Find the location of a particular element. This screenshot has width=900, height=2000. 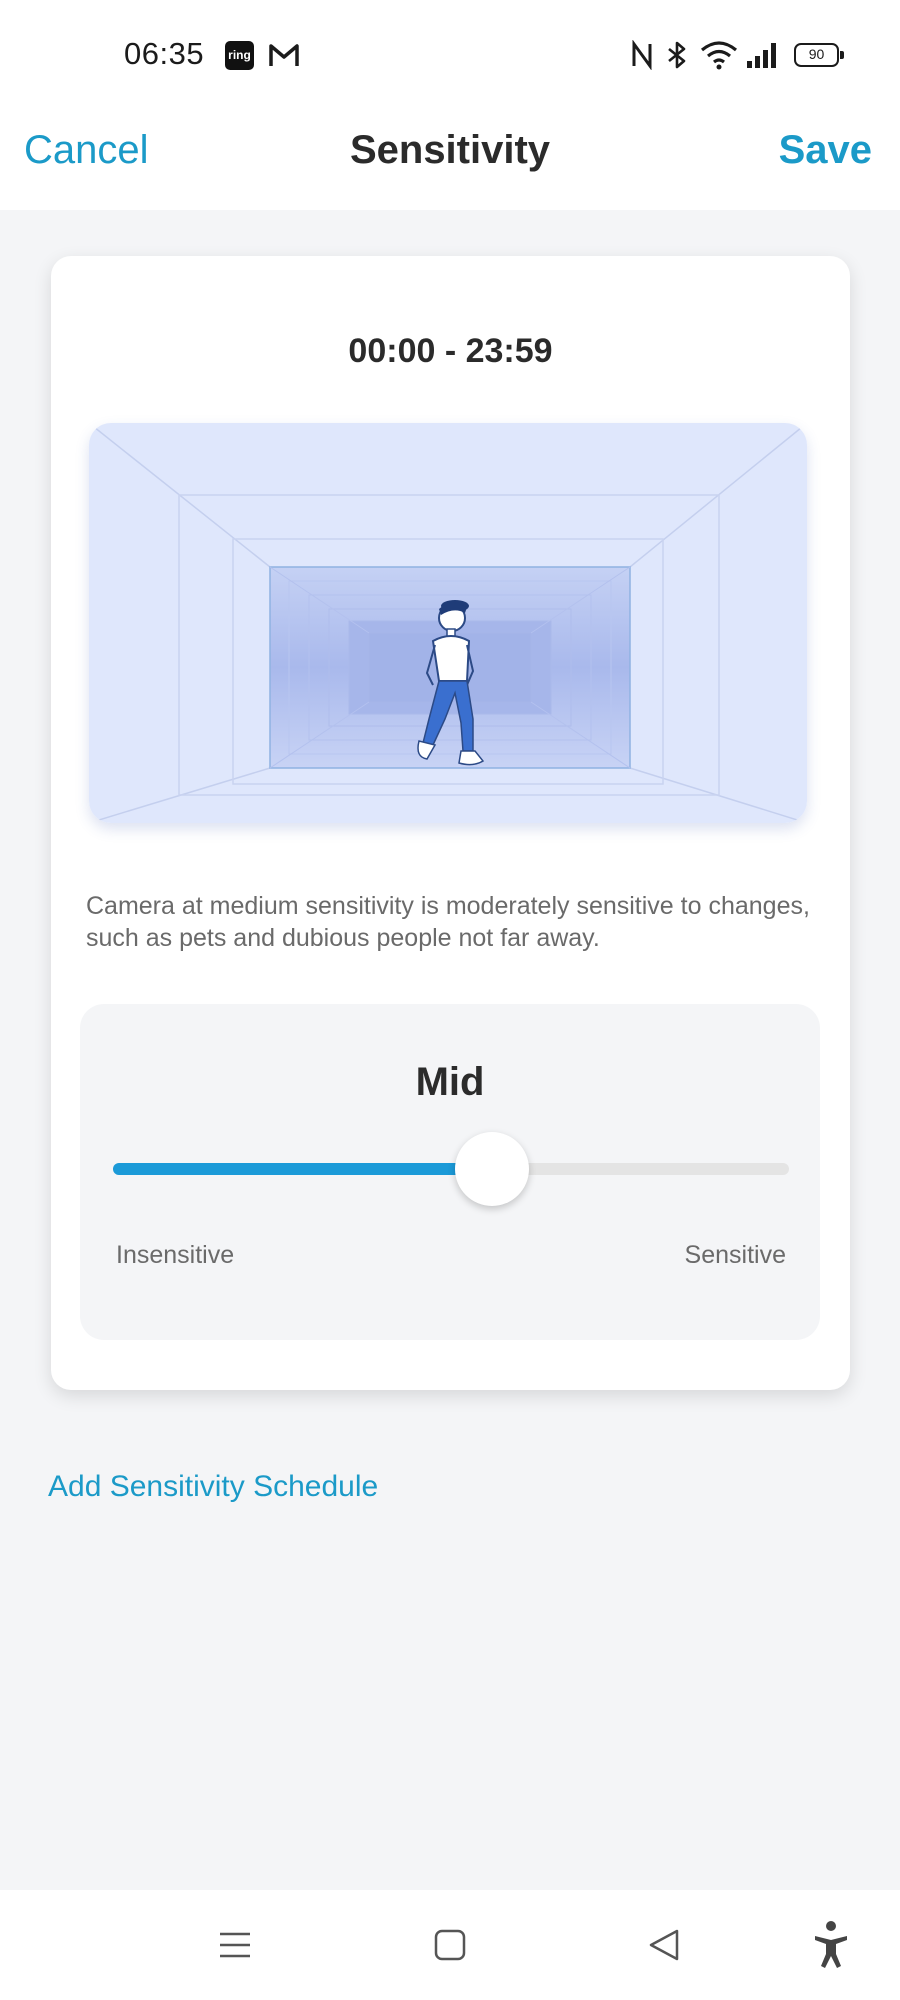

slider-fill is located at coordinates (302, 1169).